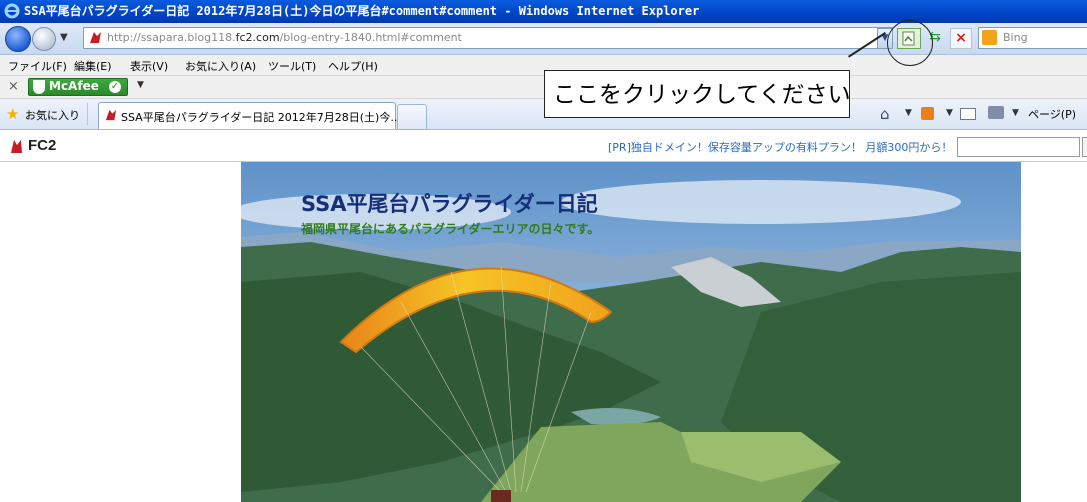  Describe the element at coordinates (1052, 114) in the screenshot. I see `page-menu-button: ページ(P)` at that location.